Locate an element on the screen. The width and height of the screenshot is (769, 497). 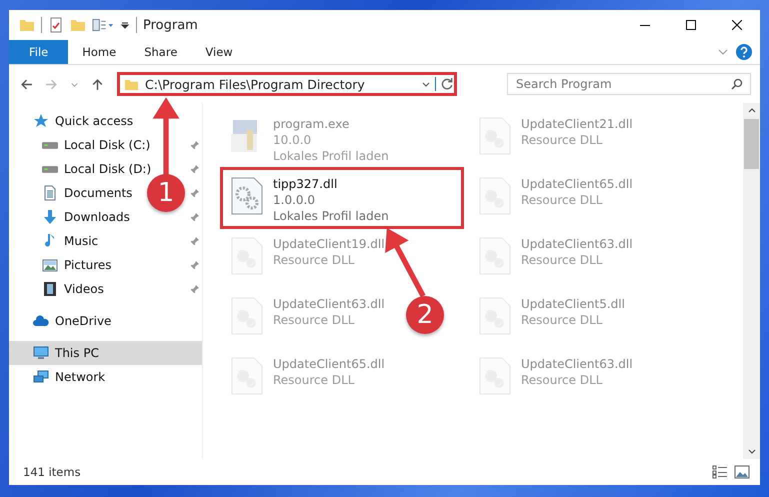
sidebar-item: Videos is located at coordinates (58, 289).